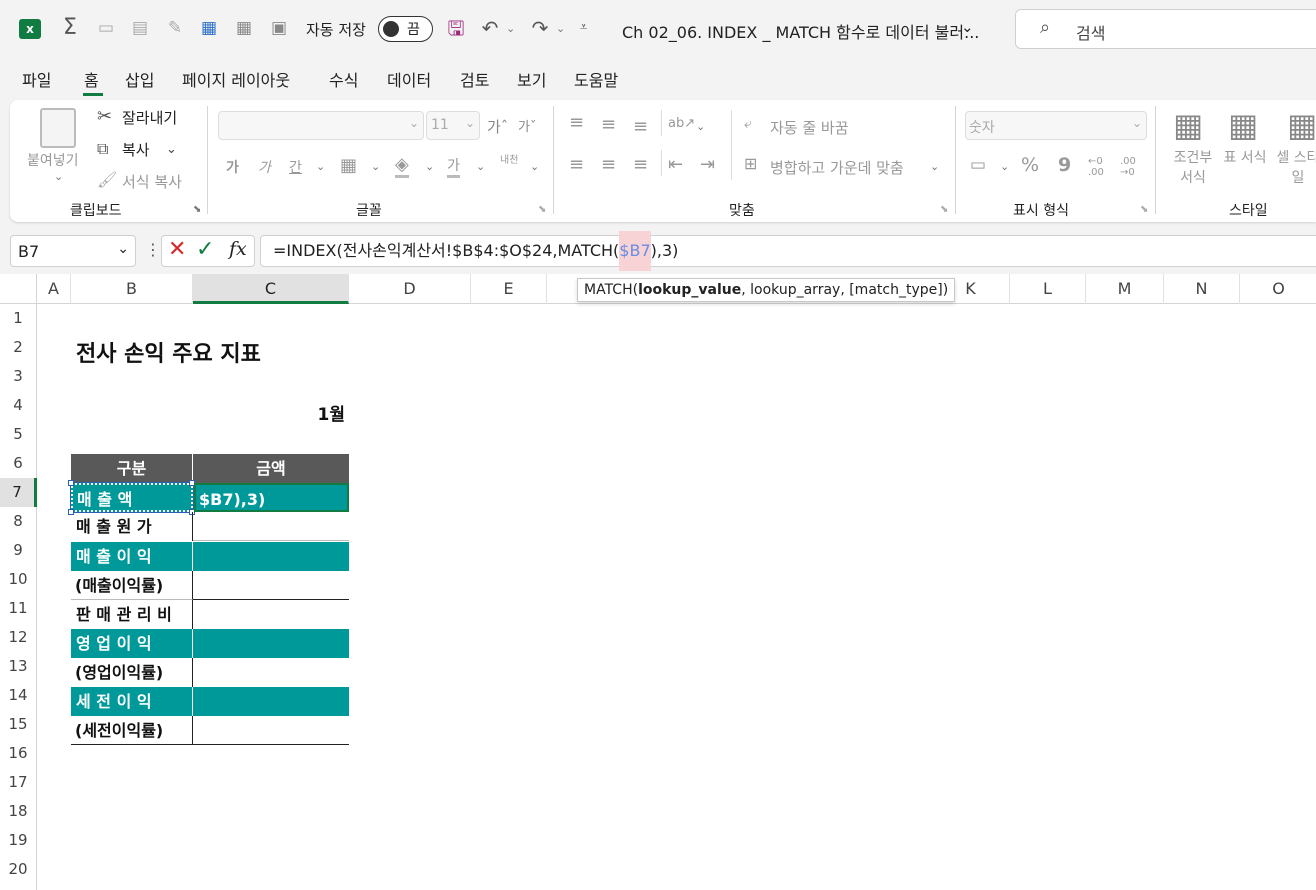  Describe the element at coordinates (527, 125) in the screenshot. I see `decrease-font-icon: 가ˇ` at that location.